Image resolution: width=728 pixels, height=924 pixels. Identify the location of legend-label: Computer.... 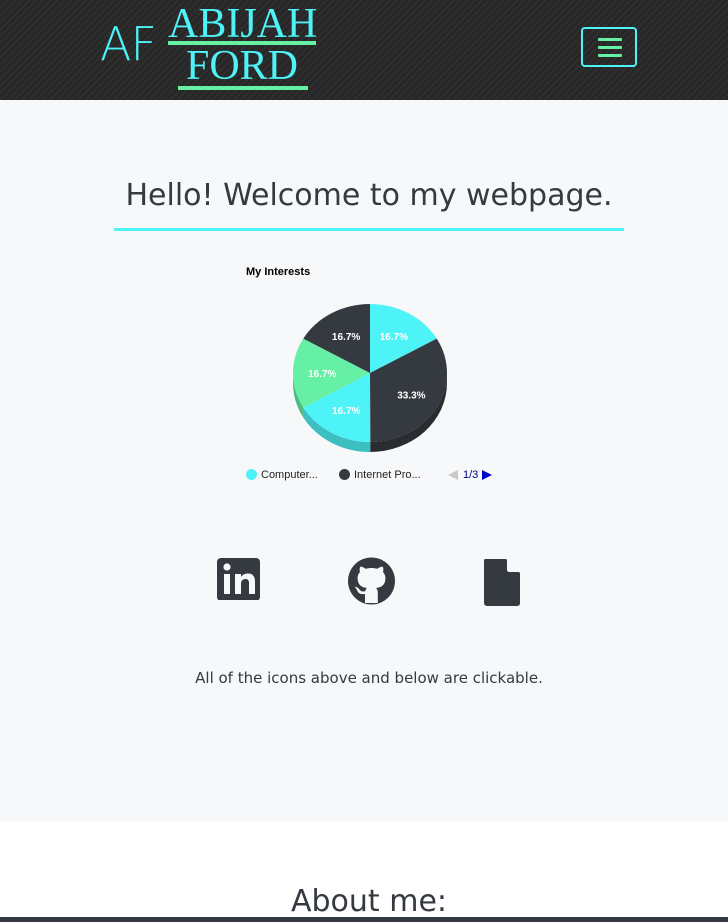
(289, 475).